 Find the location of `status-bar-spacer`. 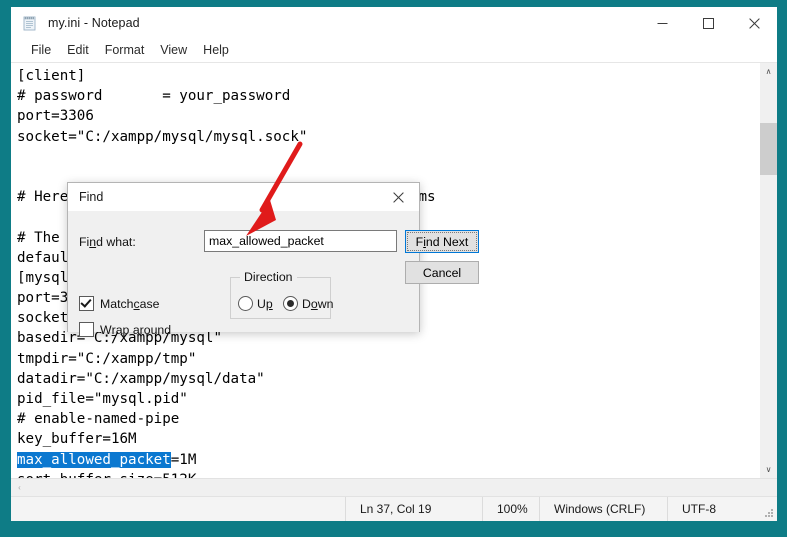

status-bar-spacer is located at coordinates (178, 509).